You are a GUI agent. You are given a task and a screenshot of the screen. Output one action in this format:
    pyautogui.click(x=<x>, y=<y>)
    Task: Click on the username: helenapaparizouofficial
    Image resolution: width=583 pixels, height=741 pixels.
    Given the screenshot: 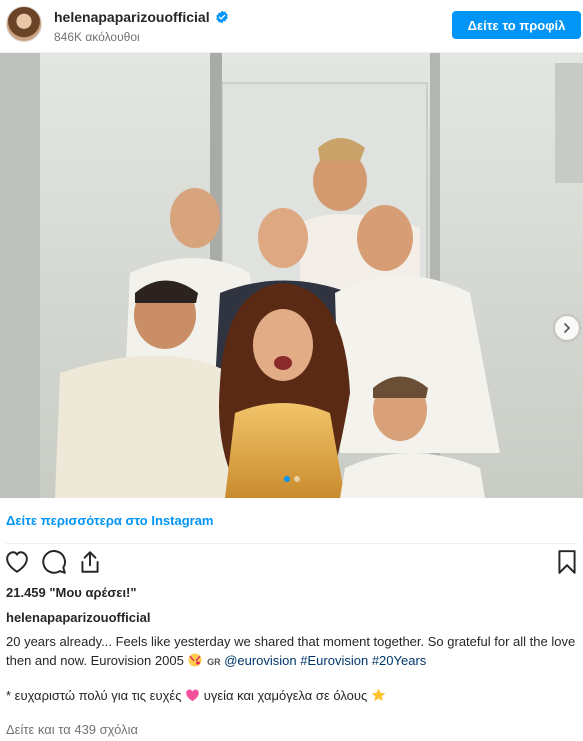 What is the action you would take?
    pyautogui.click(x=132, y=17)
    